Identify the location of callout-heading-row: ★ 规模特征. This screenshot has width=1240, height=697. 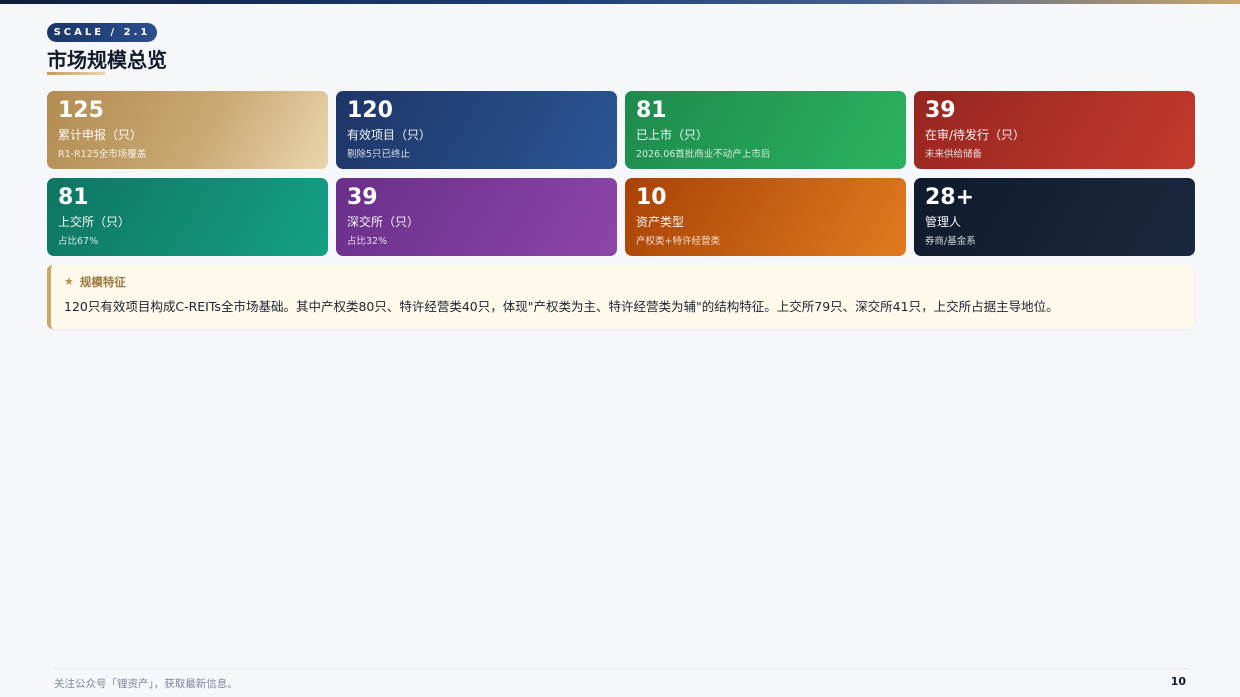
(622, 282).